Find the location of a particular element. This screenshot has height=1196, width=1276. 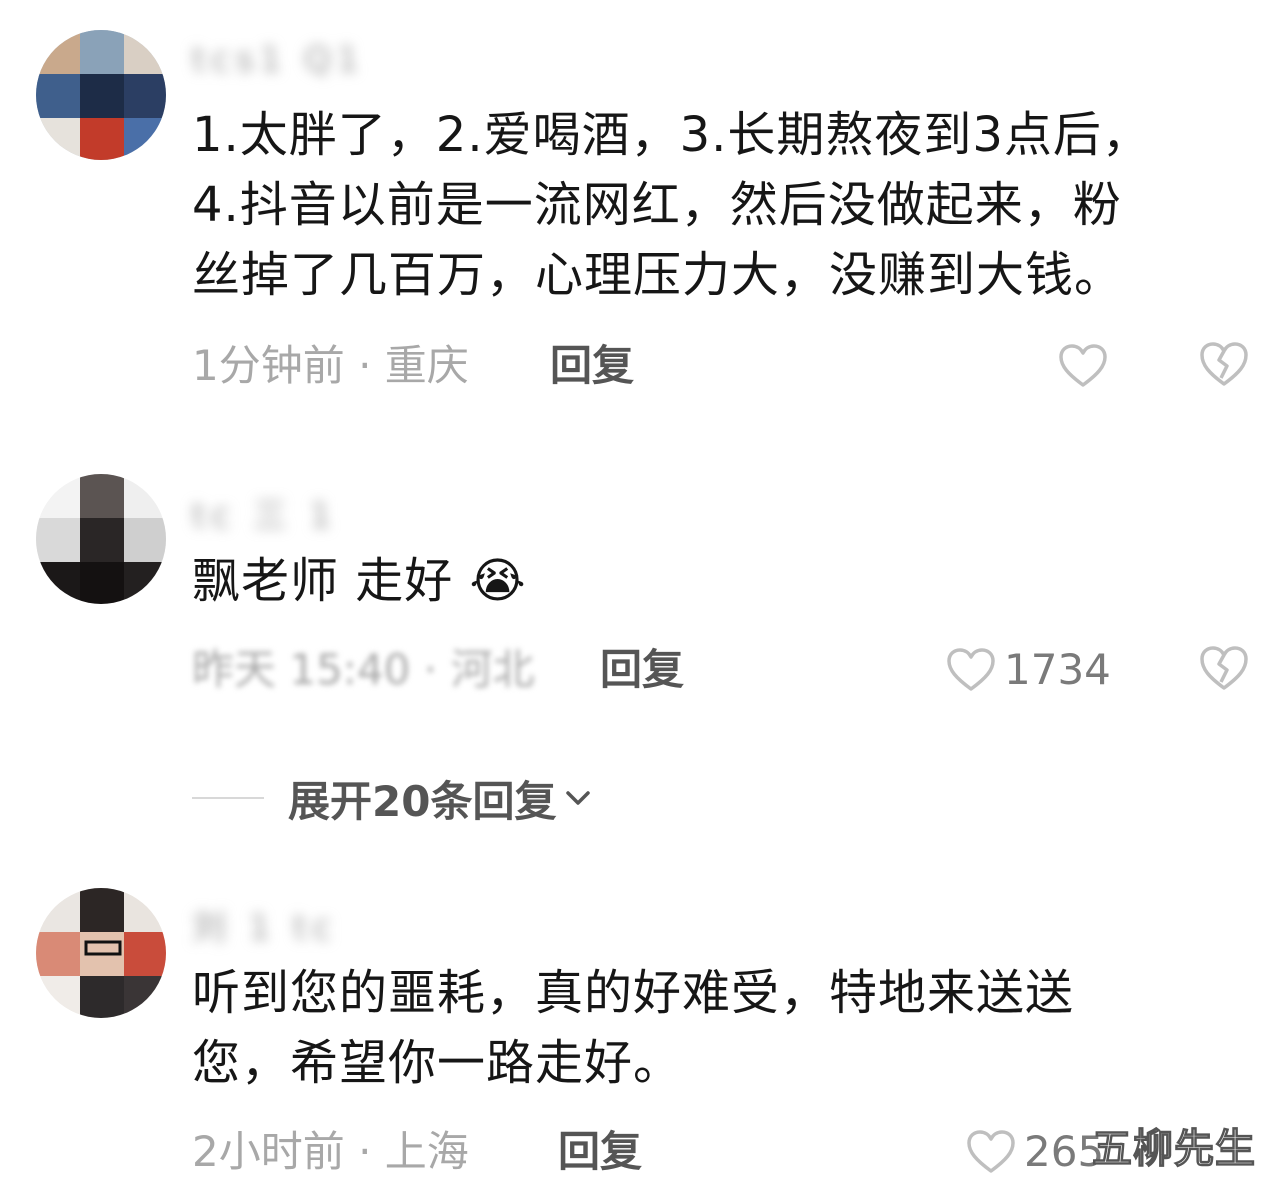

comment-meta: 1分钟前 · 重庆 回复 is located at coordinates (734, 366).